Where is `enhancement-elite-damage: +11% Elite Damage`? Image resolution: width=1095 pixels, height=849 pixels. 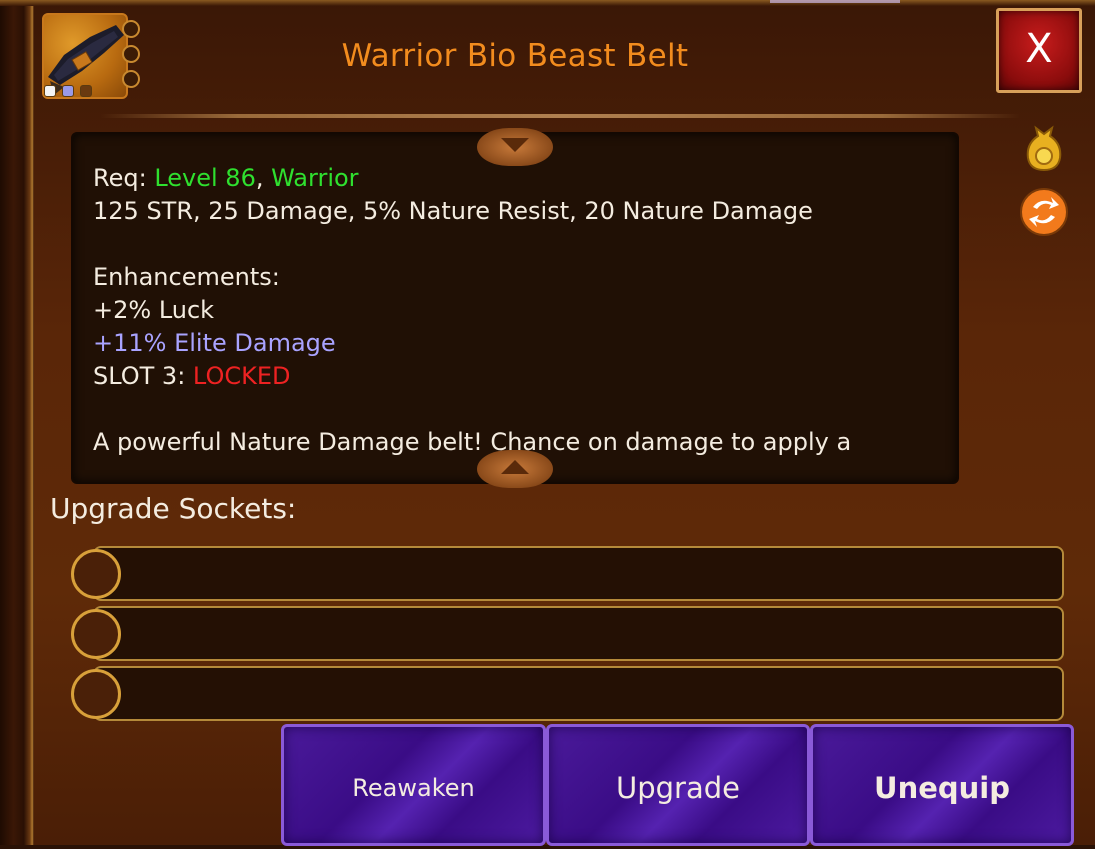
enhancement-elite-damage: +11% Elite Damage is located at coordinates (214, 343).